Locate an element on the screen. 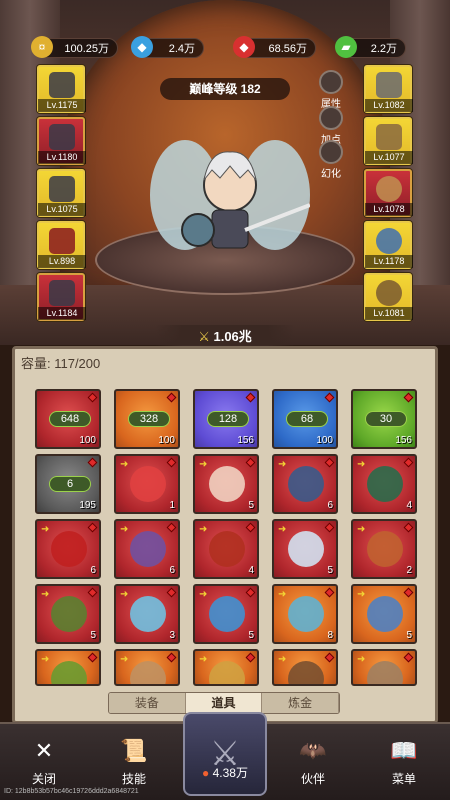 This screenshot has width=450, height=800. inventory-item: ➜ 3 is located at coordinates (147, 614).